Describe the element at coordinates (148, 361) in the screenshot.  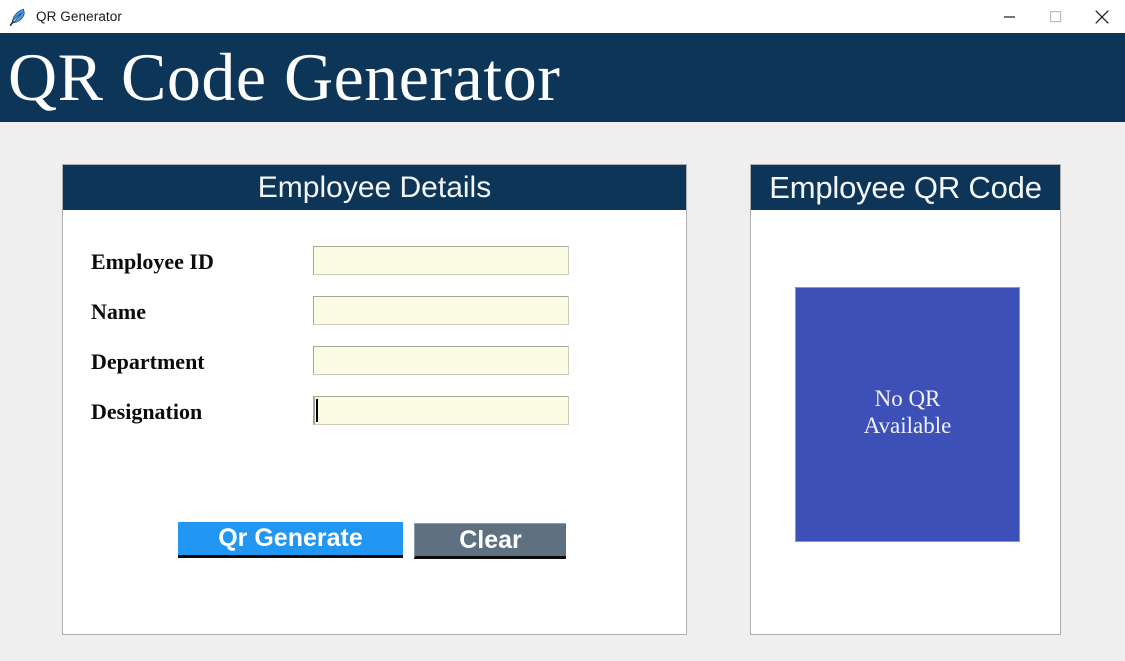
I see `department-label: Department` at that location.